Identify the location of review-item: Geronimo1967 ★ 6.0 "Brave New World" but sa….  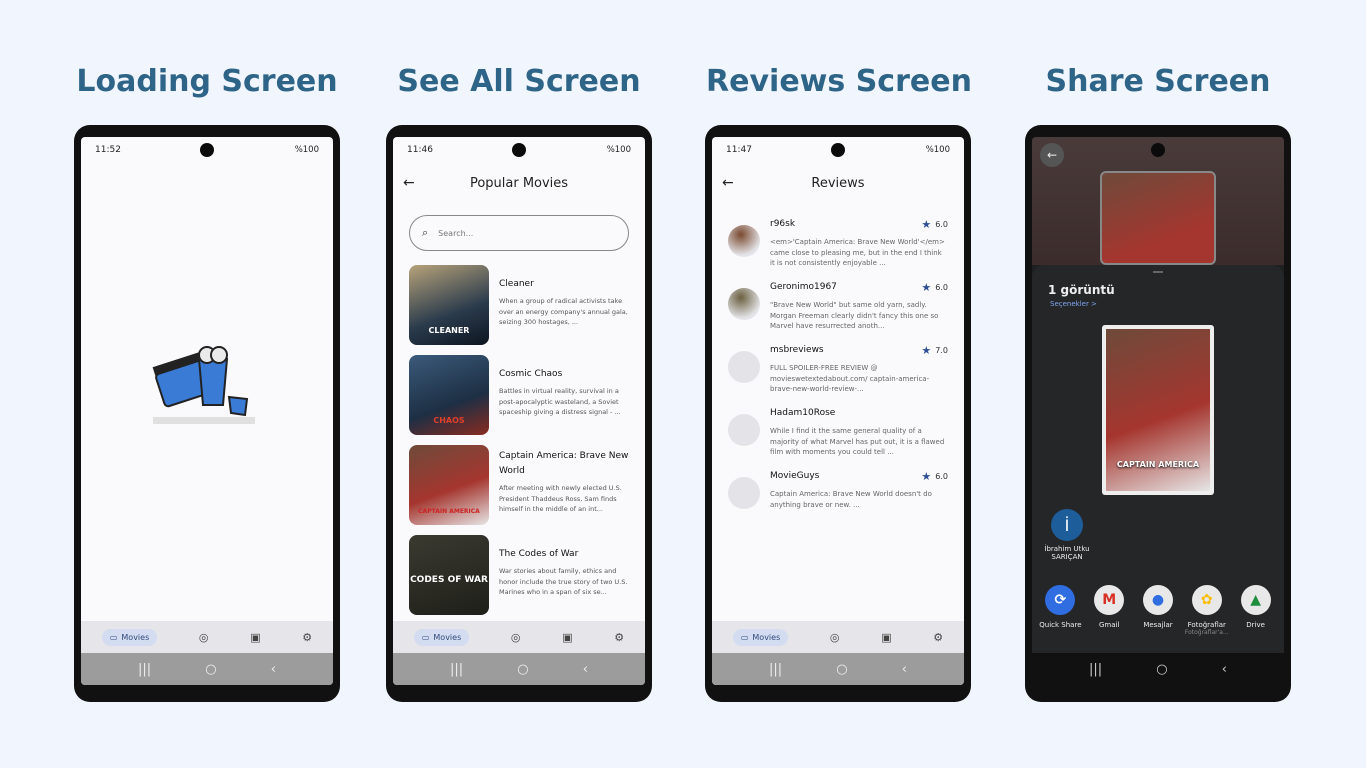
(838, 307).